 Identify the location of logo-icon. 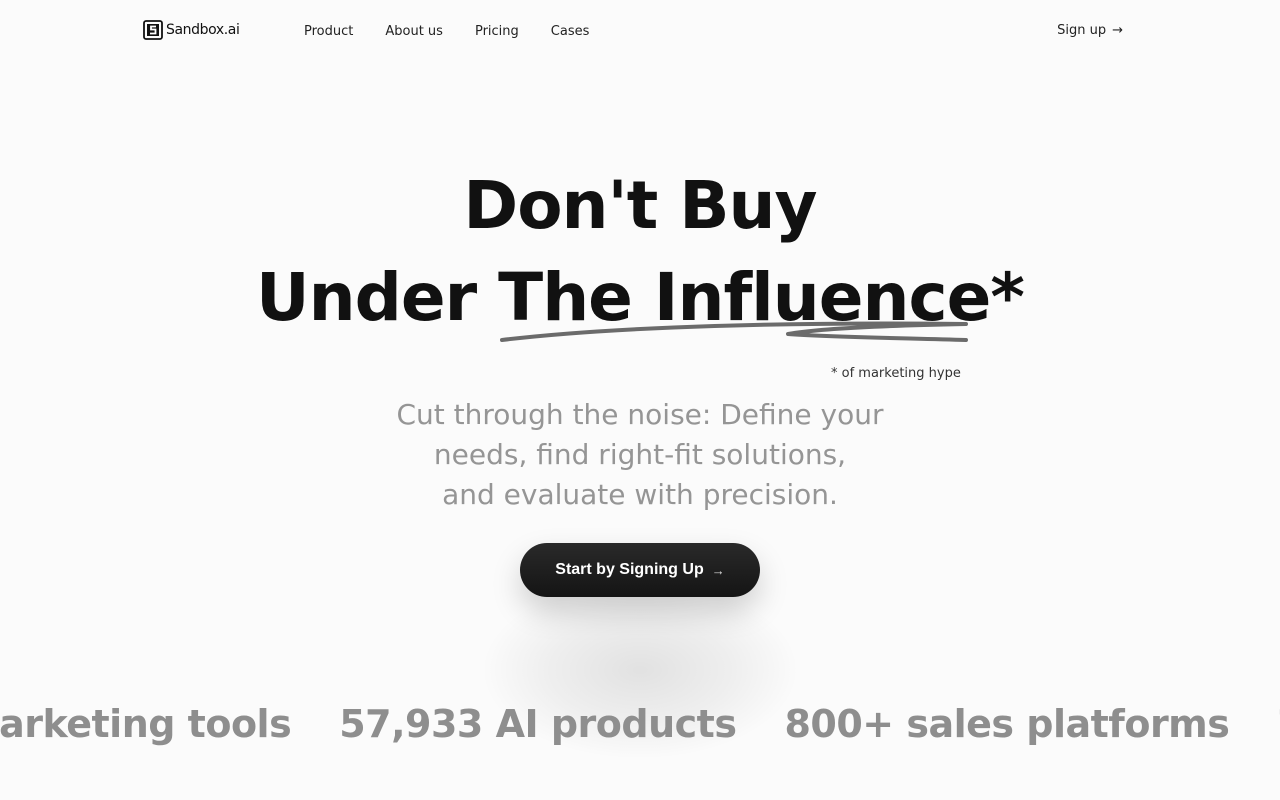
(153, 30).